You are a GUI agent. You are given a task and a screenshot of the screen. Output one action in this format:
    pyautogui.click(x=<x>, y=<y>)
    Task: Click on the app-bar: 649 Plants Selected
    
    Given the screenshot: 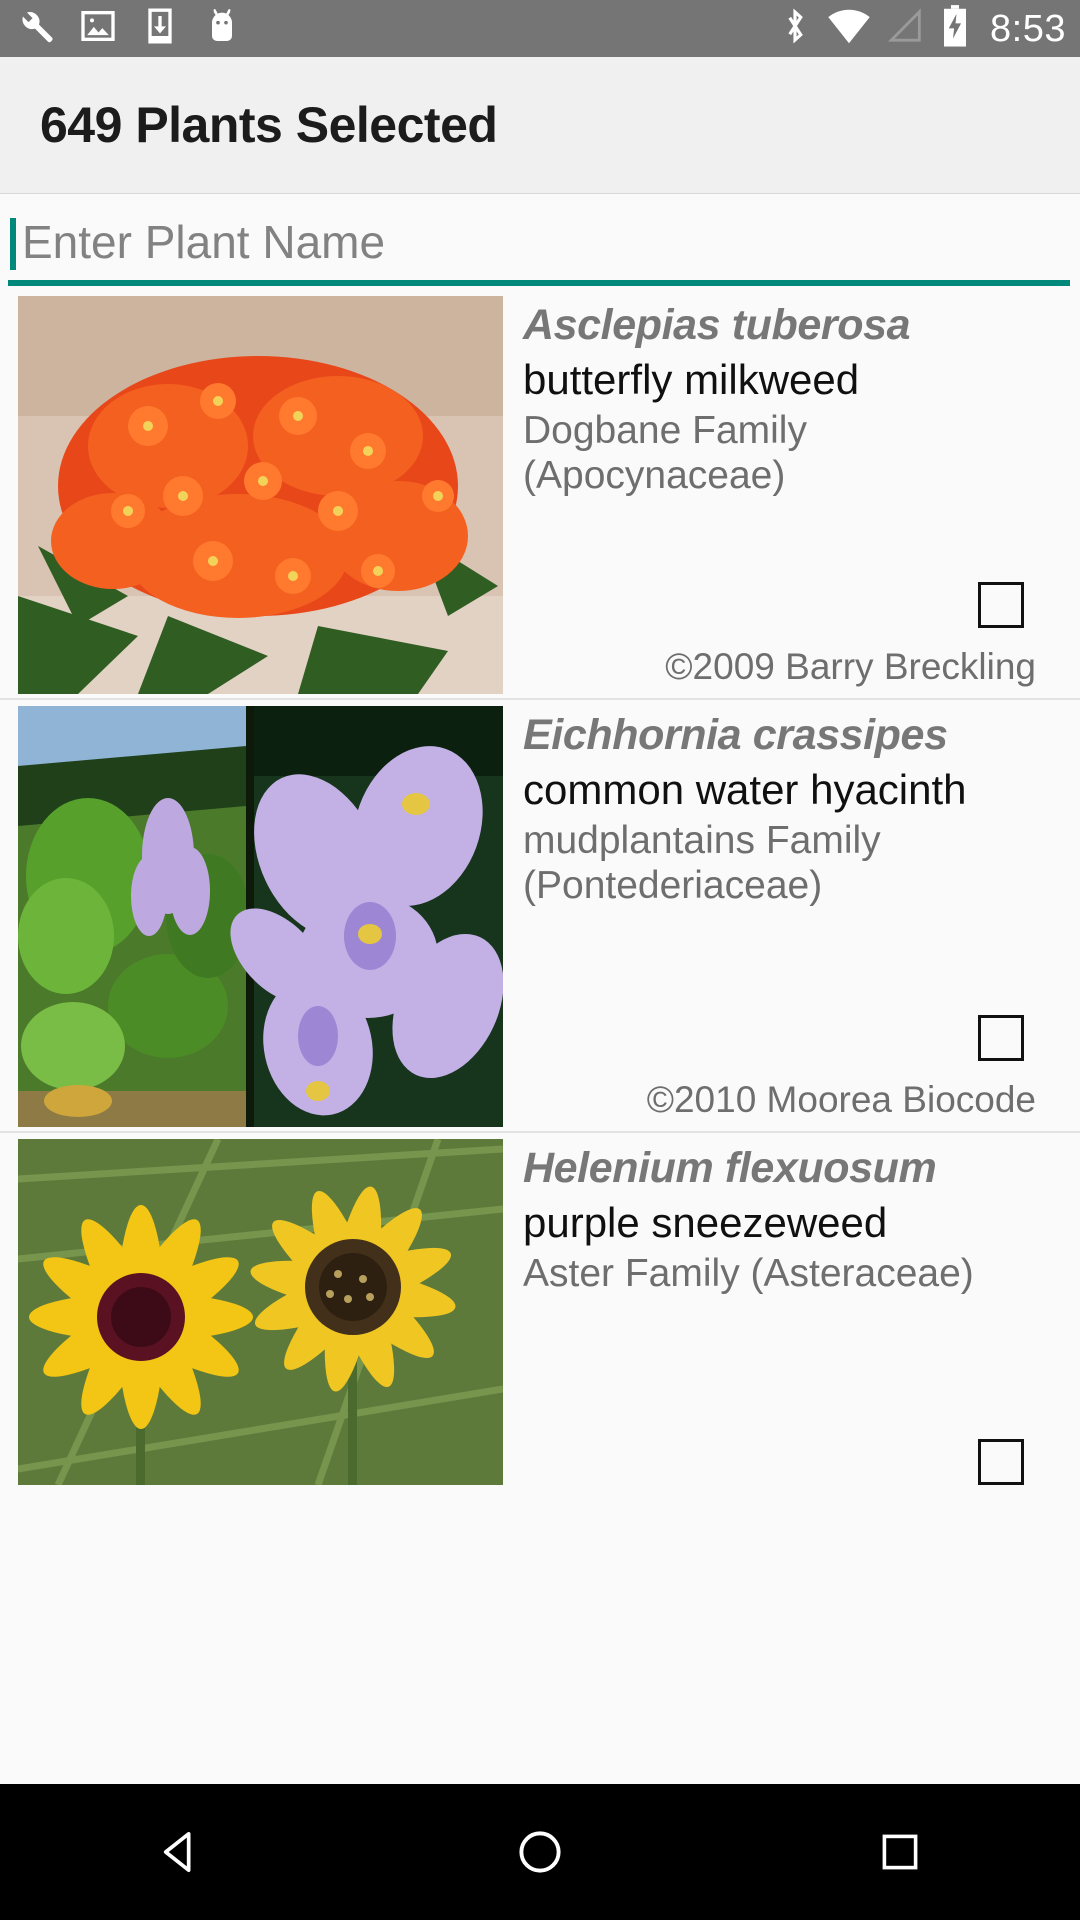 What is the action you would take?
    pyautogui.click(x=540, y=125)
    